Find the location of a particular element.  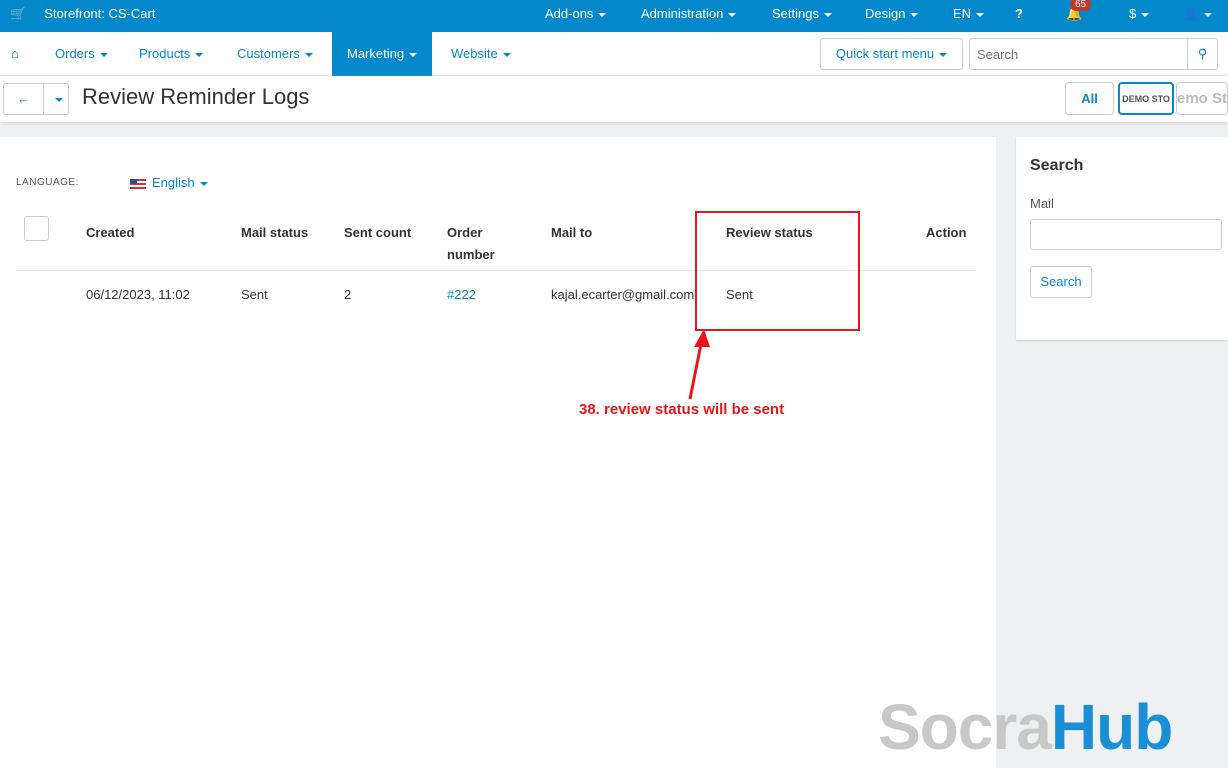

annotation-arrow is located at coordinates (699, 364).